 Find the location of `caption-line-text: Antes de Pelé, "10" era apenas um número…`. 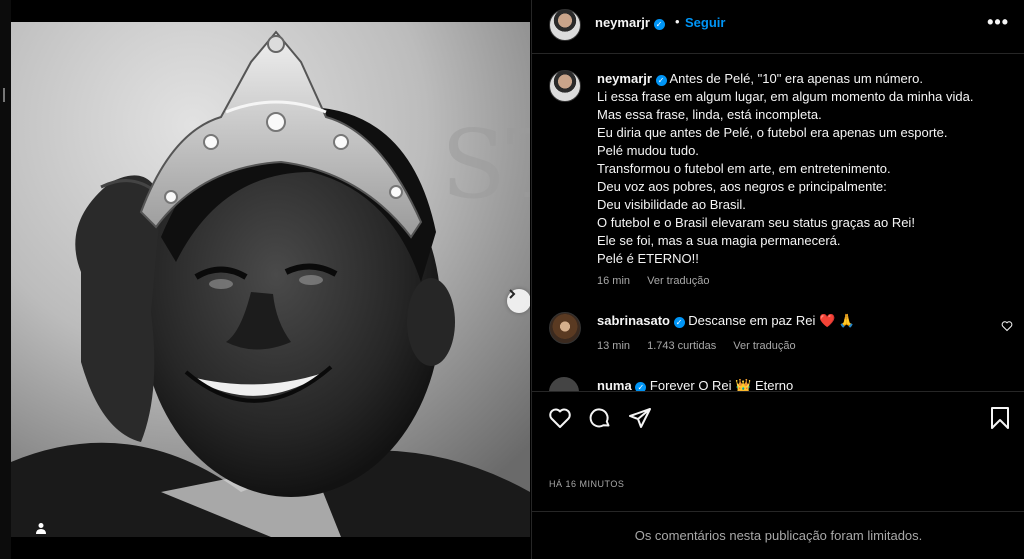

caption-line-text: Antes de Pelé, "10" era apenas um número… is located at coordinates (796, 78).